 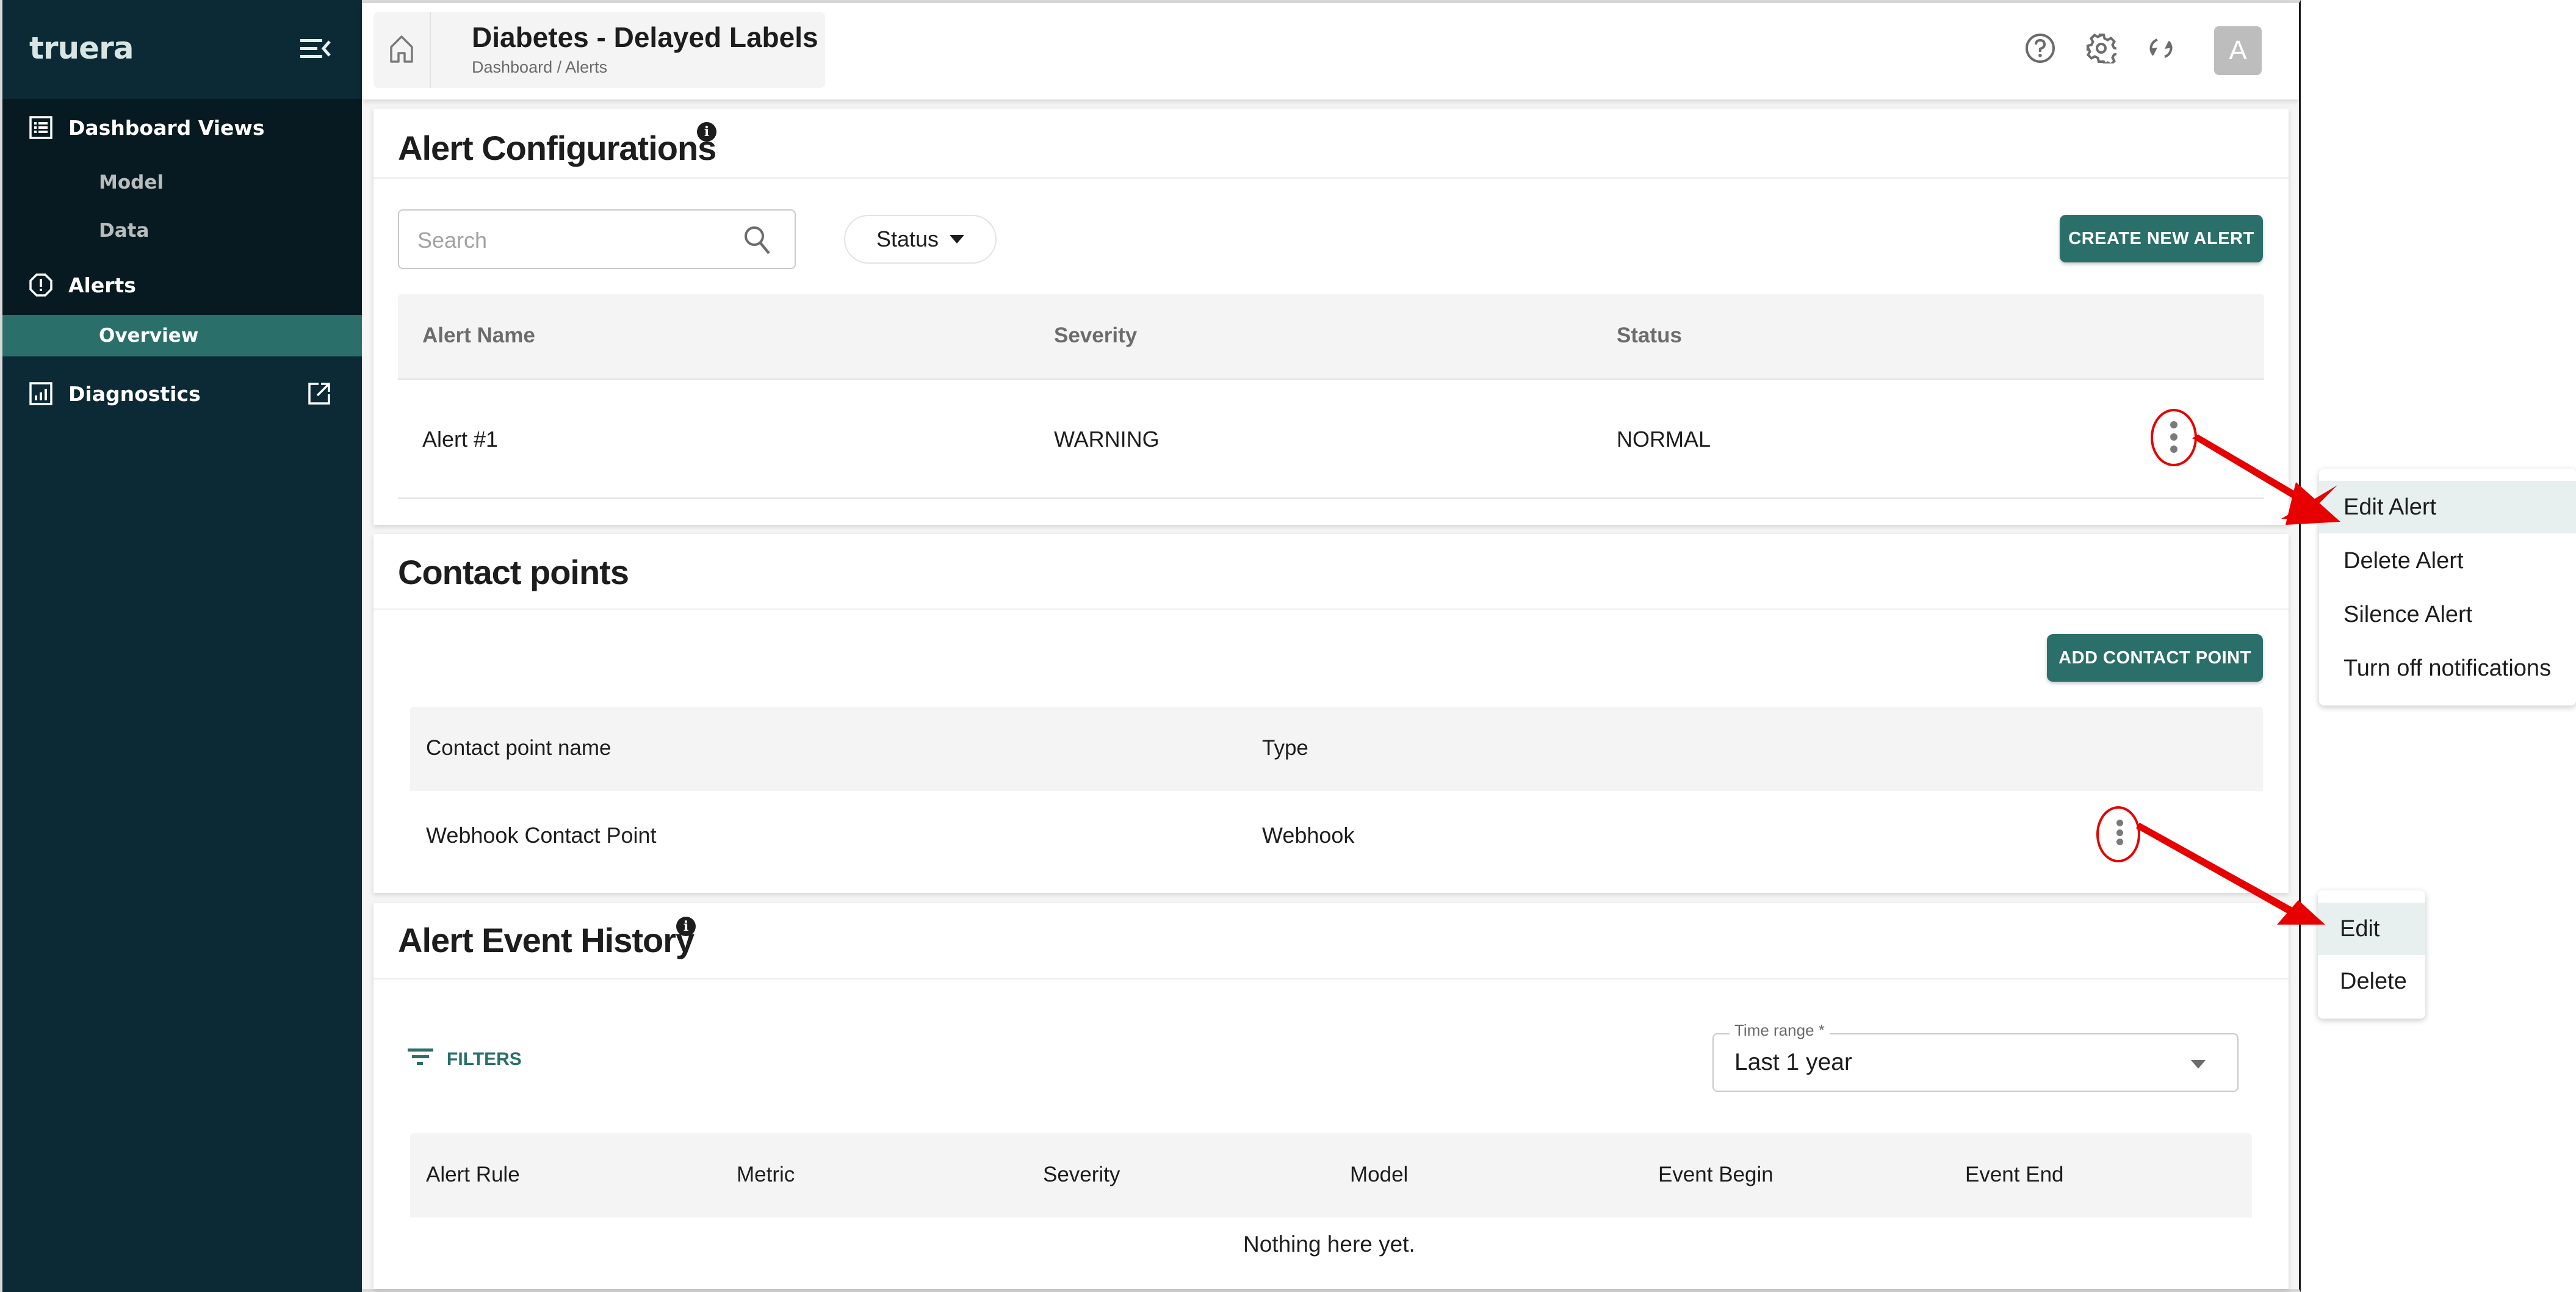 I want to click on alert-event-history-title: Alert Event History, so click(x=546, y=940).